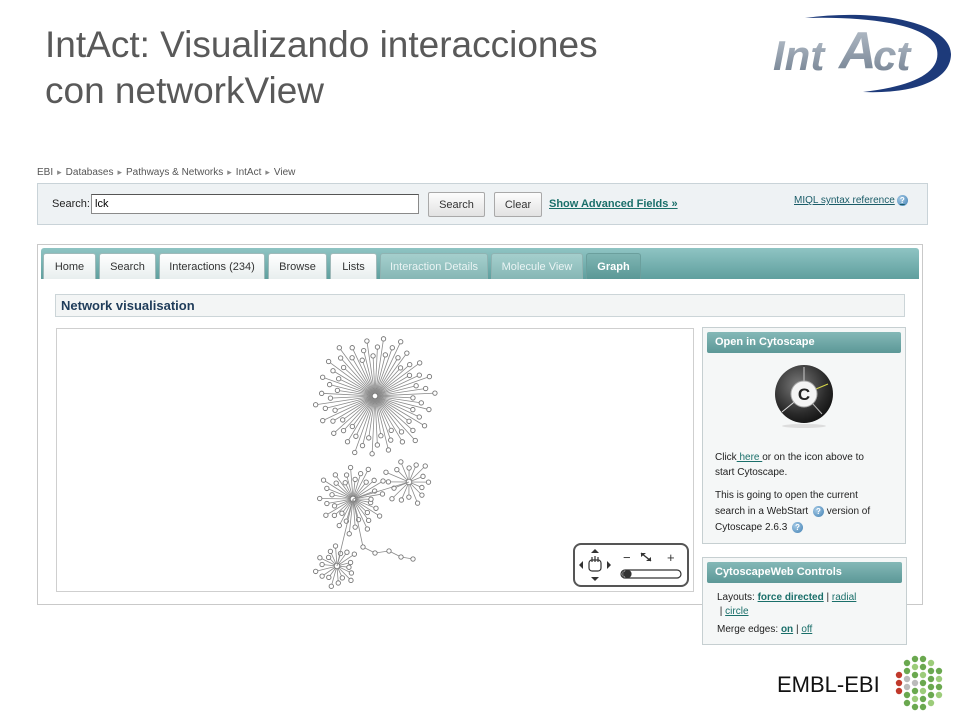 Image resolution: width=960 pixels, height=720 pixels. Describe the element at coordinates (818, 511) in the screenshot. I see `webstart-help-icon: ?` at that location.